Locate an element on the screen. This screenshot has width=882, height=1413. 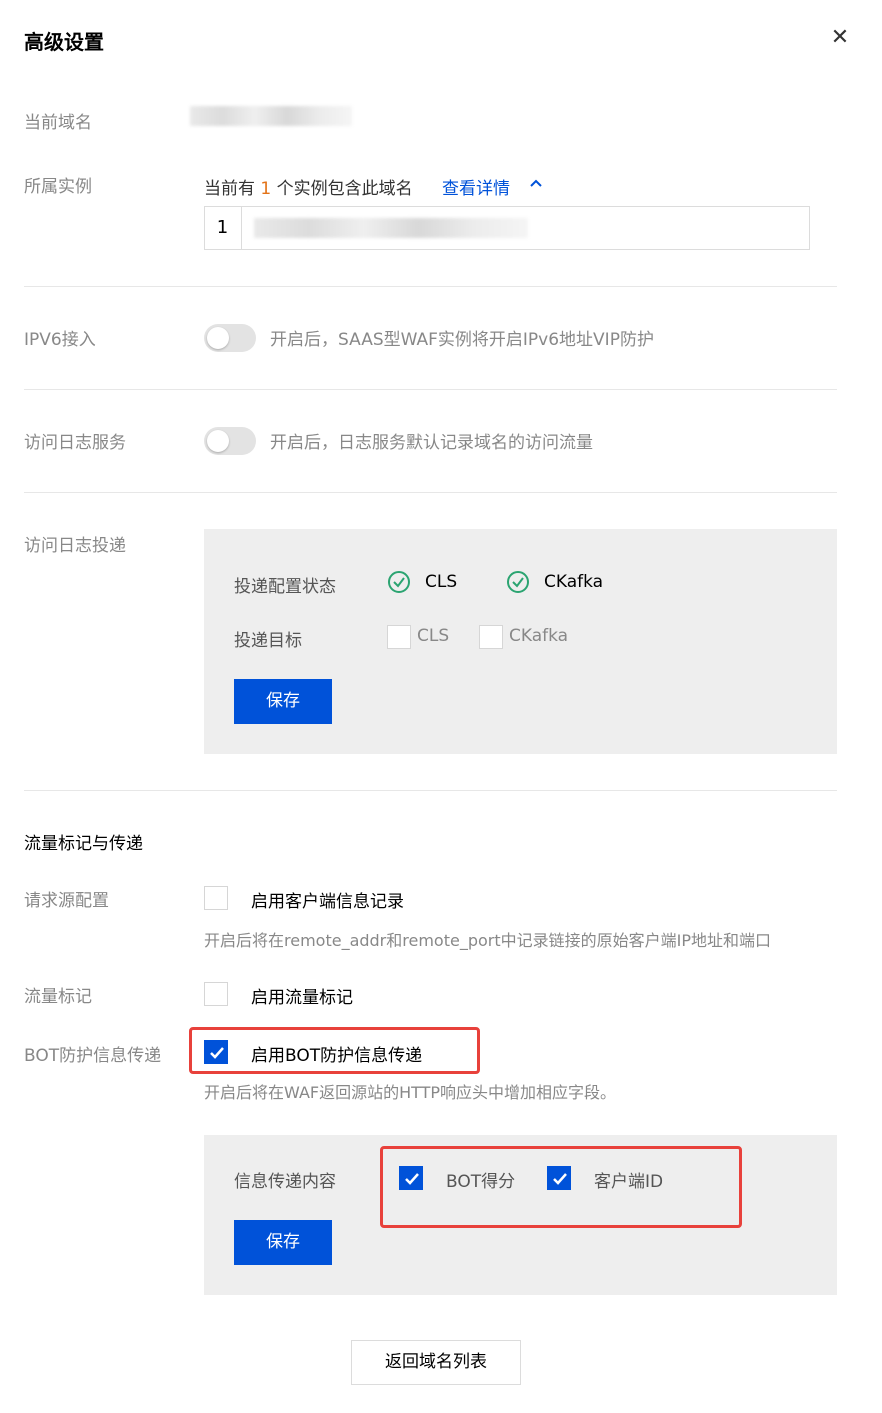
bot-info-checkbox-label: 启用BOT防护信息传递 is located at coordinates (337, 1056).